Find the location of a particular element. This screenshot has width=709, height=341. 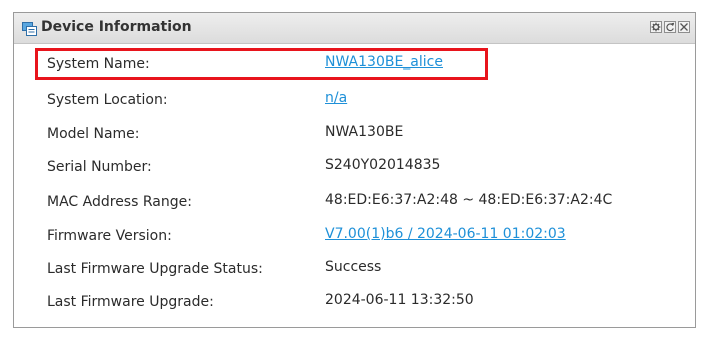

last-firmware-upgrade-status-value: Success is located at coordinates (353, 267).